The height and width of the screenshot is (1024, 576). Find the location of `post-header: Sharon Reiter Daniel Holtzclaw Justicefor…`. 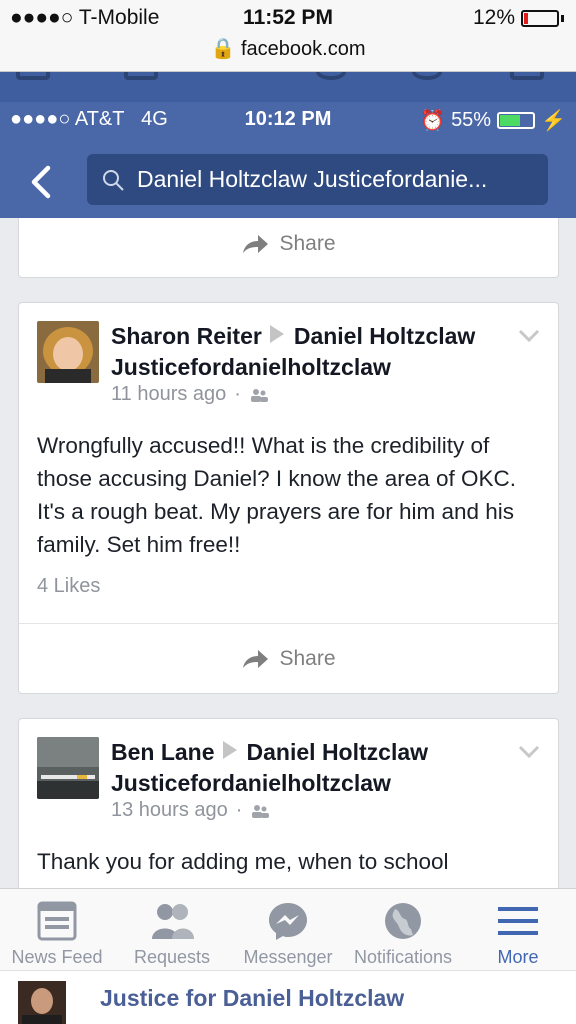

post-header: Sharon Reiter Daniel Holtzclaw Justicefor… is located at coordinates (311, 352).